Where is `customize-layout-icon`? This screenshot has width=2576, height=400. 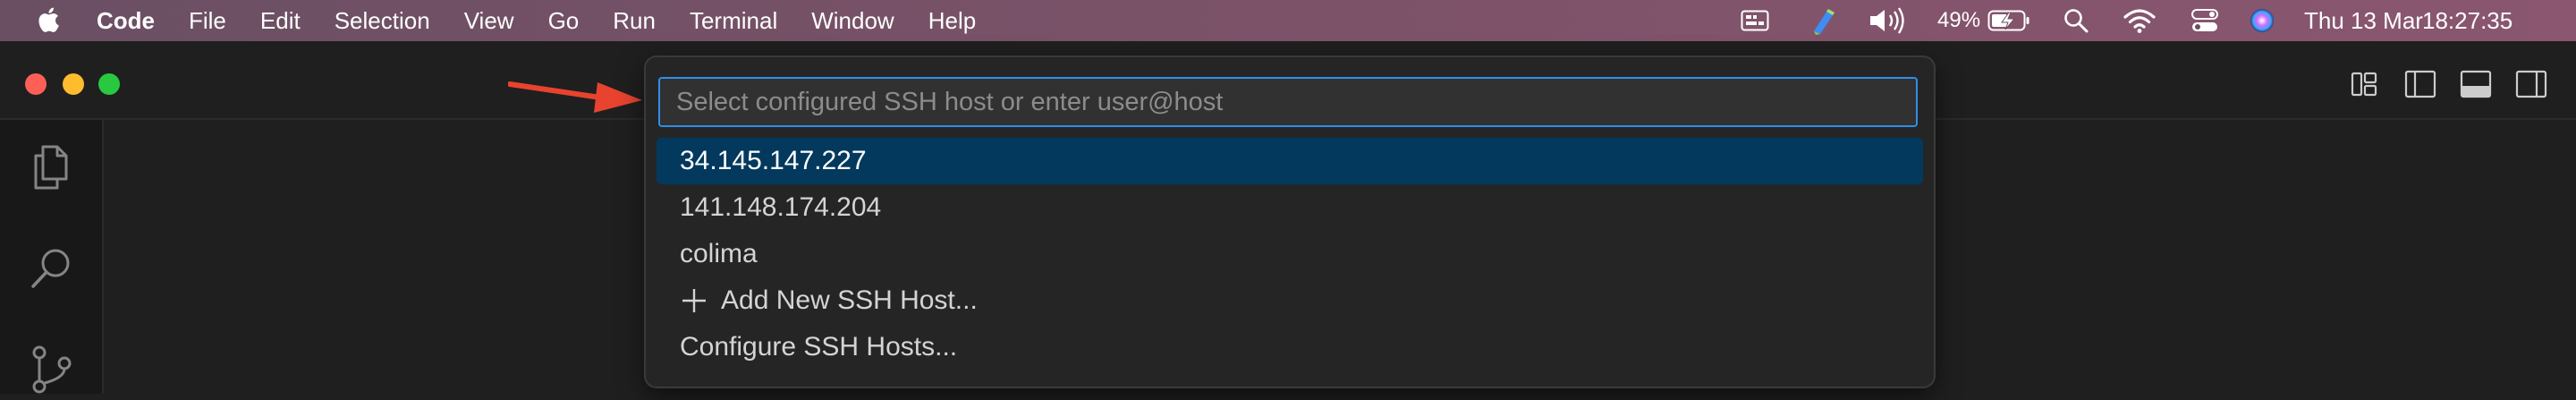
customize-layout-icon is located at coordinates (2365, 84).